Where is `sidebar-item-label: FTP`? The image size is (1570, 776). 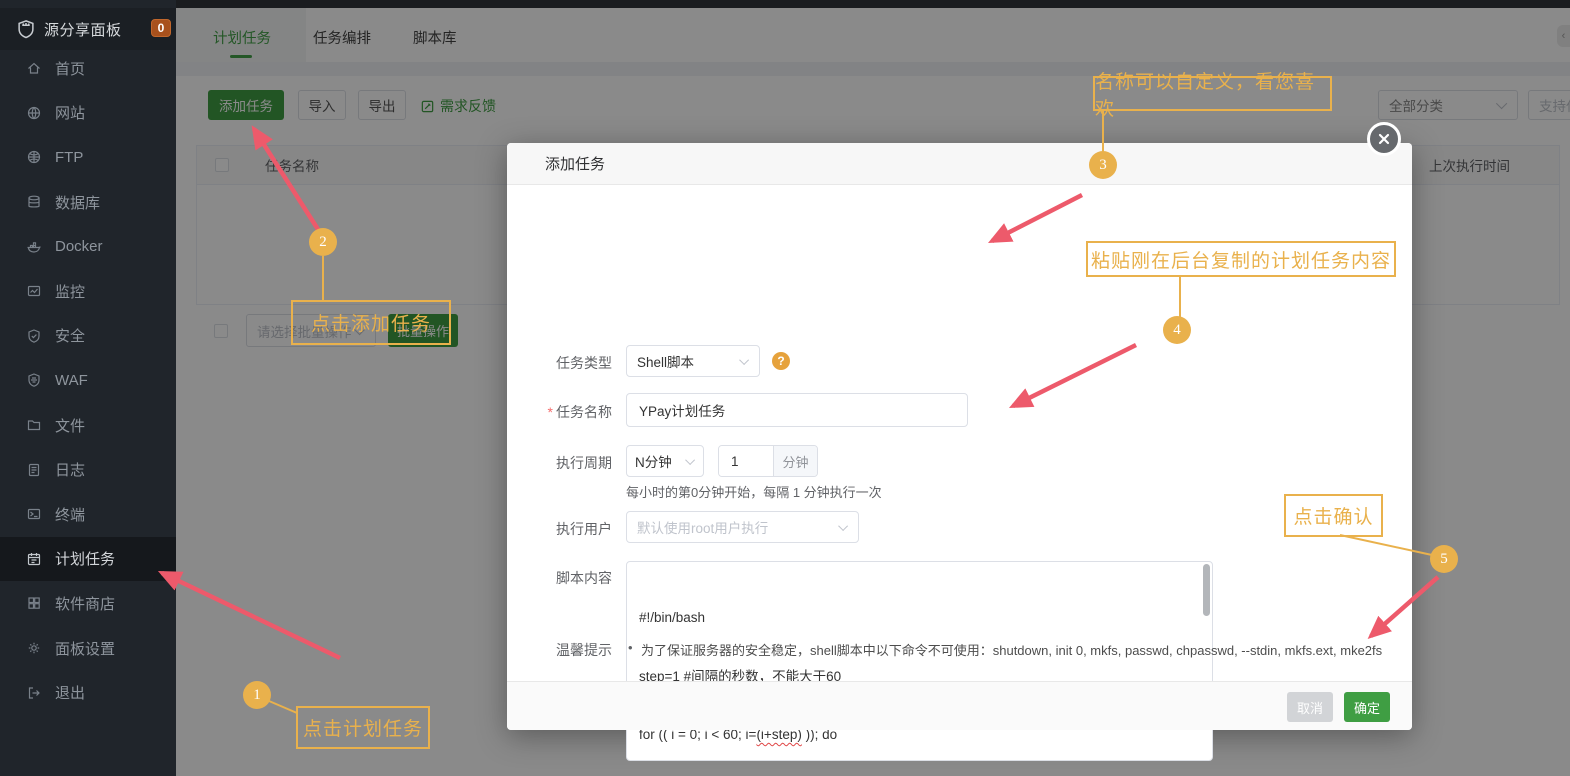
sidebar-item-label: FTP is located at coordinates (69, 157).